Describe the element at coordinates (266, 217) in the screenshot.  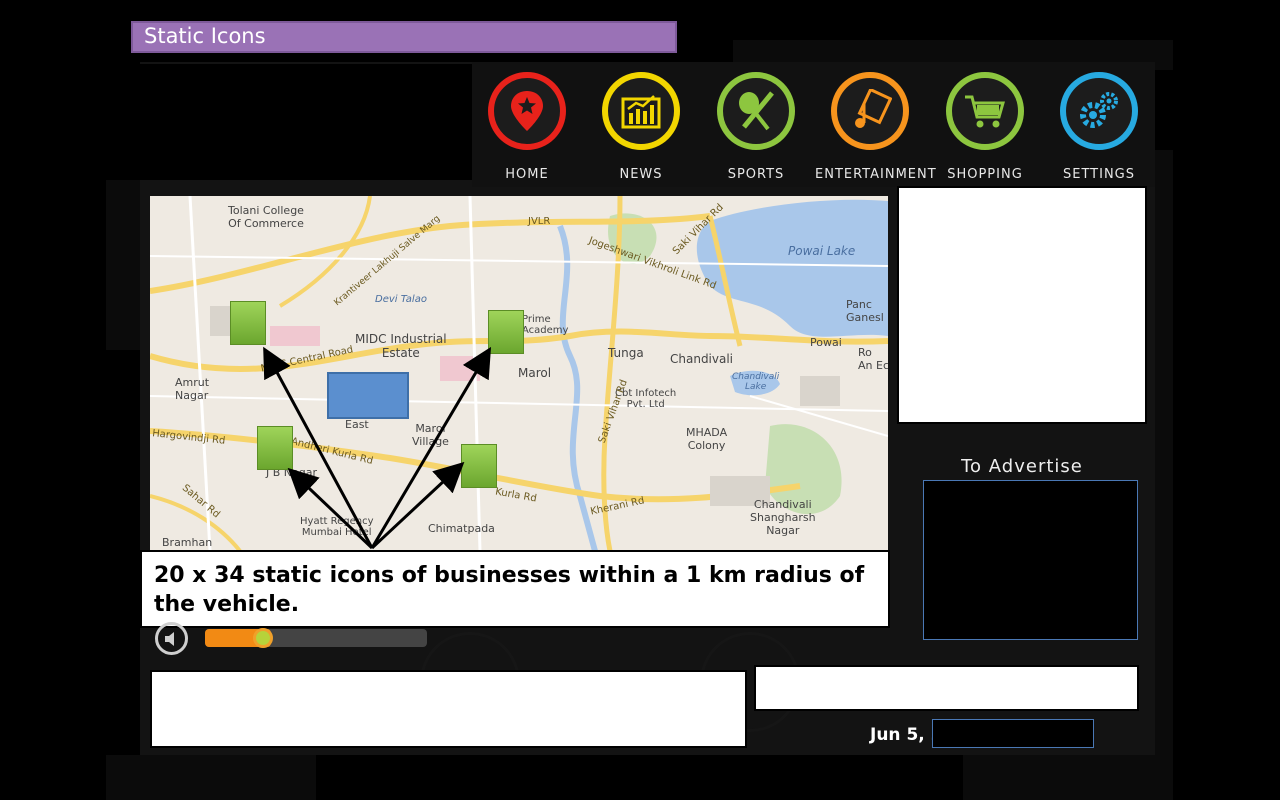
I see `map-label: Tolani College Of Commerce` at that location.